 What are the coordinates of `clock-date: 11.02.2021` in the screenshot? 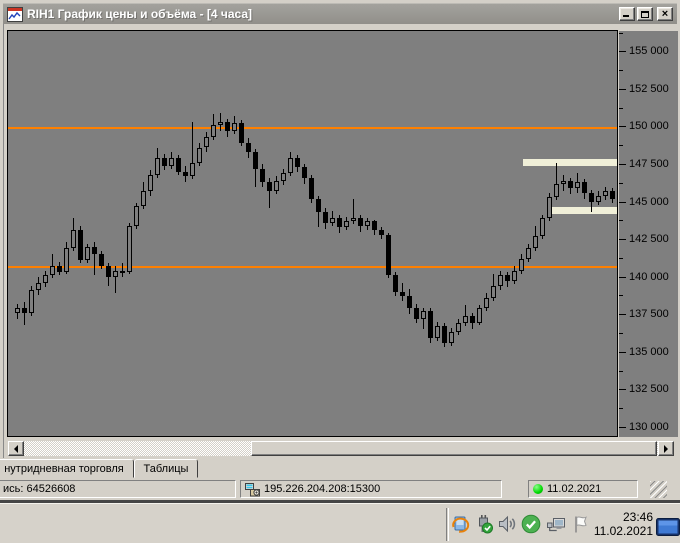 It's located at (623, 531).